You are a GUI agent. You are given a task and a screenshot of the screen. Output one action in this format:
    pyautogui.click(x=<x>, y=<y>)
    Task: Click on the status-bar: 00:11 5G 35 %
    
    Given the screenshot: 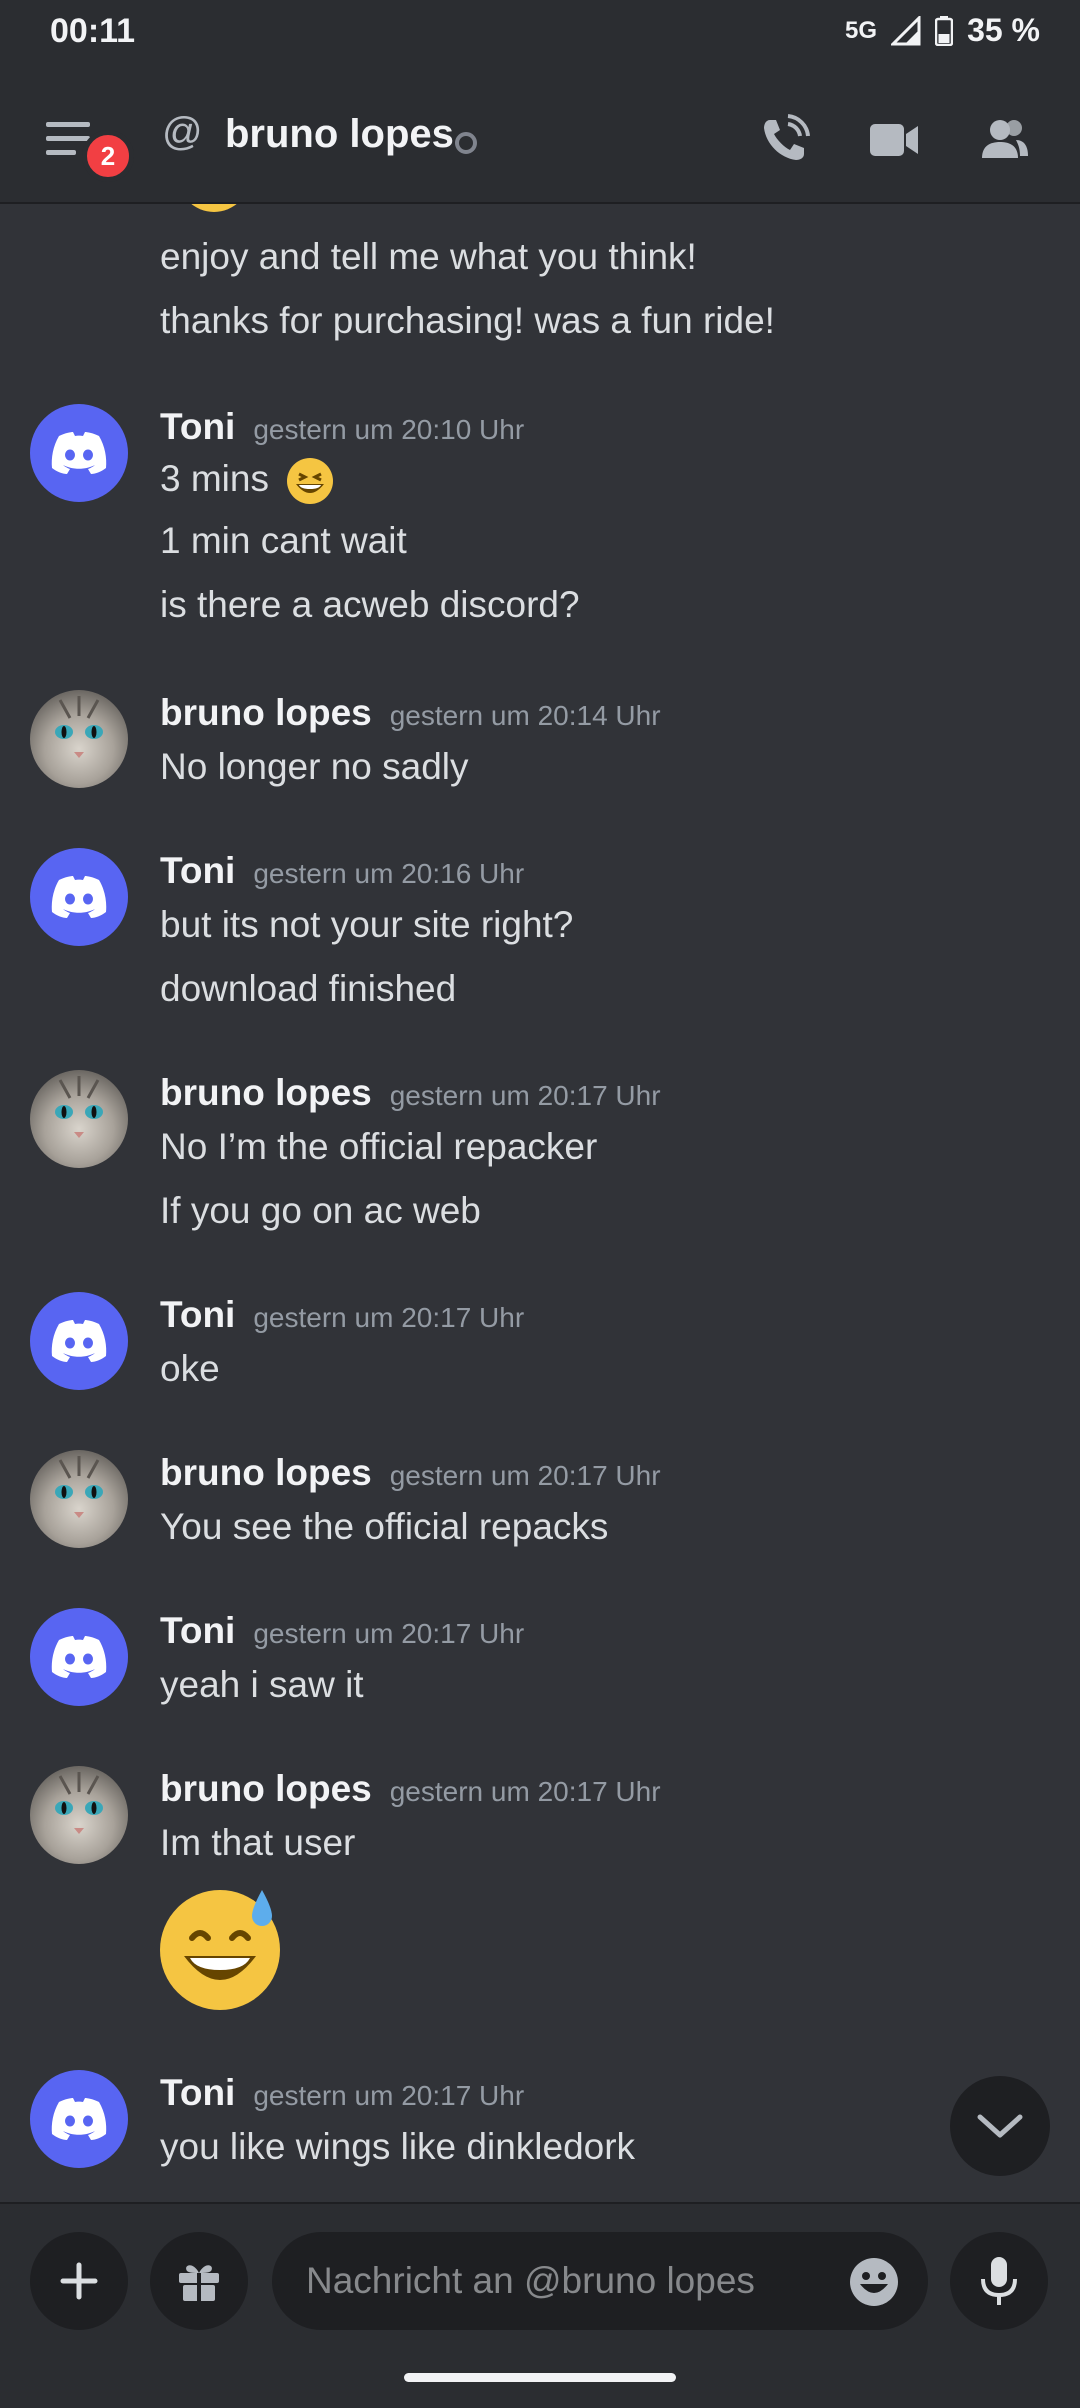 What is the action you would take?
    pyautogui.click(x=540, y=35)
    